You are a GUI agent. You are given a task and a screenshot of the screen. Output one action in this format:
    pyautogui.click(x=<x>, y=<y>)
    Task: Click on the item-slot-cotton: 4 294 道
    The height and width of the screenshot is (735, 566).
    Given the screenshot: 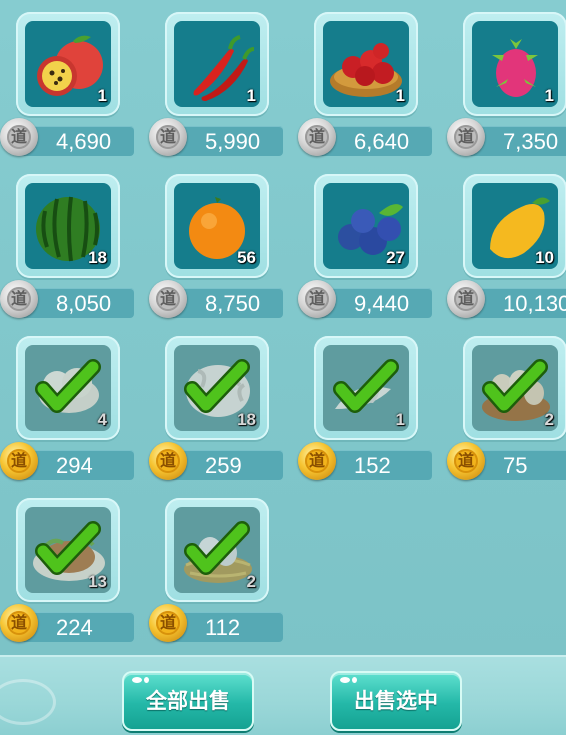 What is the action you would take?
    pyautogui.click(x=67, y=411)
    